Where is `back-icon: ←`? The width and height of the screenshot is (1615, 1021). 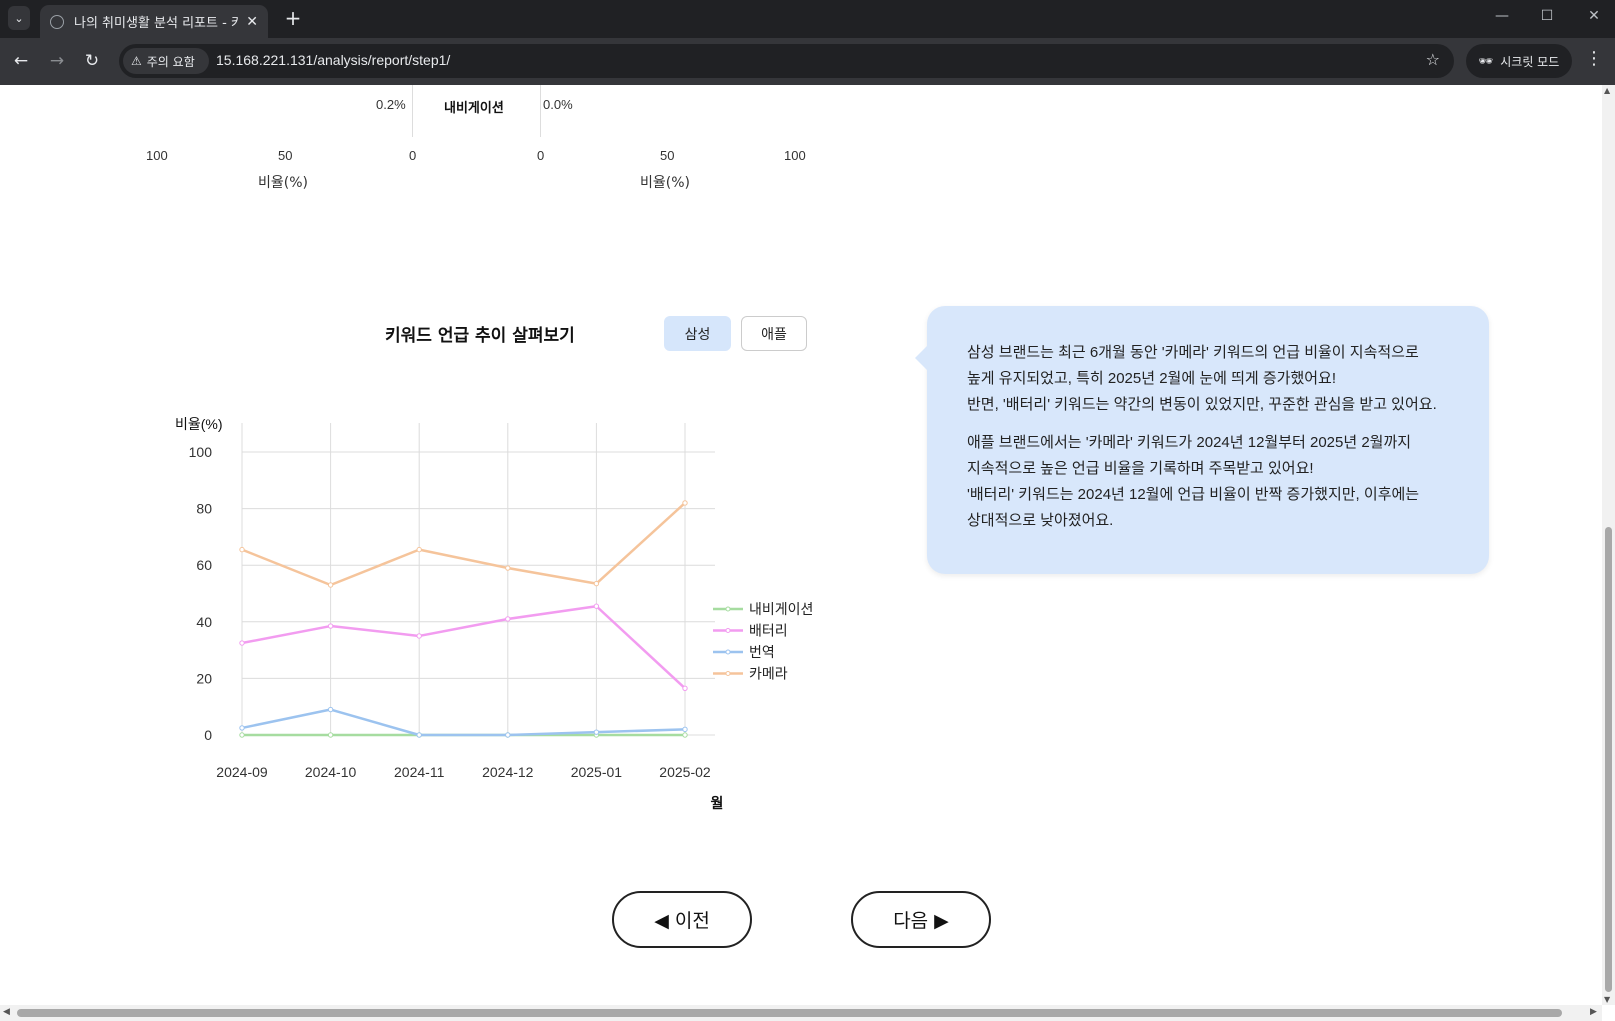 back-icon: ← is located at coordinates (21, 61).